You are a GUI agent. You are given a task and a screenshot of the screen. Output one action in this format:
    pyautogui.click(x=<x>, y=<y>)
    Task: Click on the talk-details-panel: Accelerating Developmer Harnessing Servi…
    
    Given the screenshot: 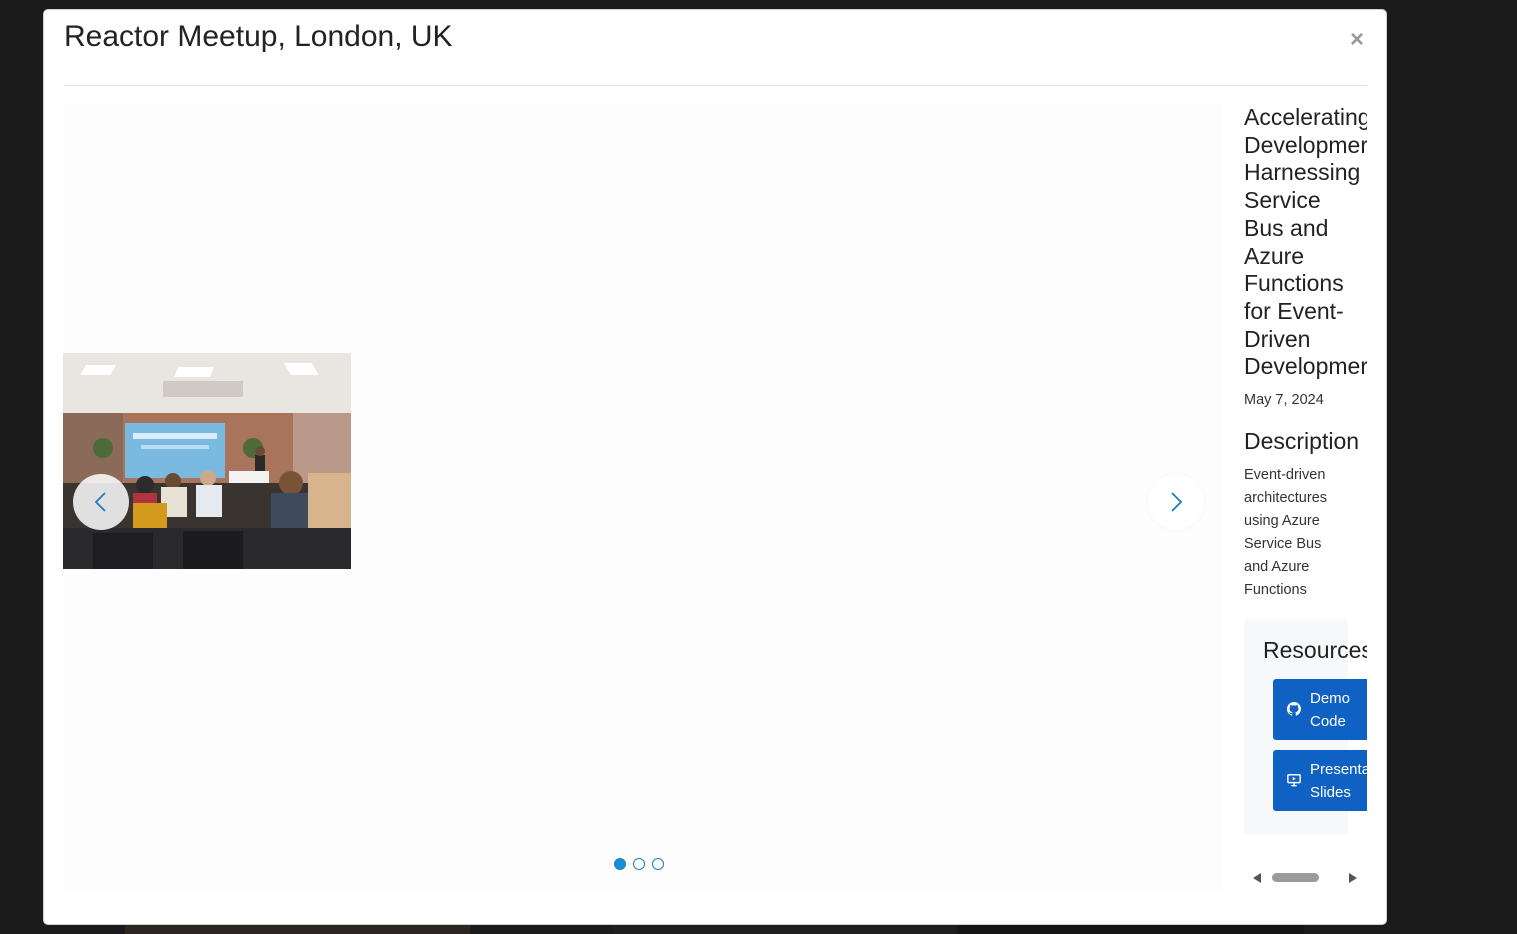 What is the action you would take?
    pyautogui.click(x=1305, y=497)
    